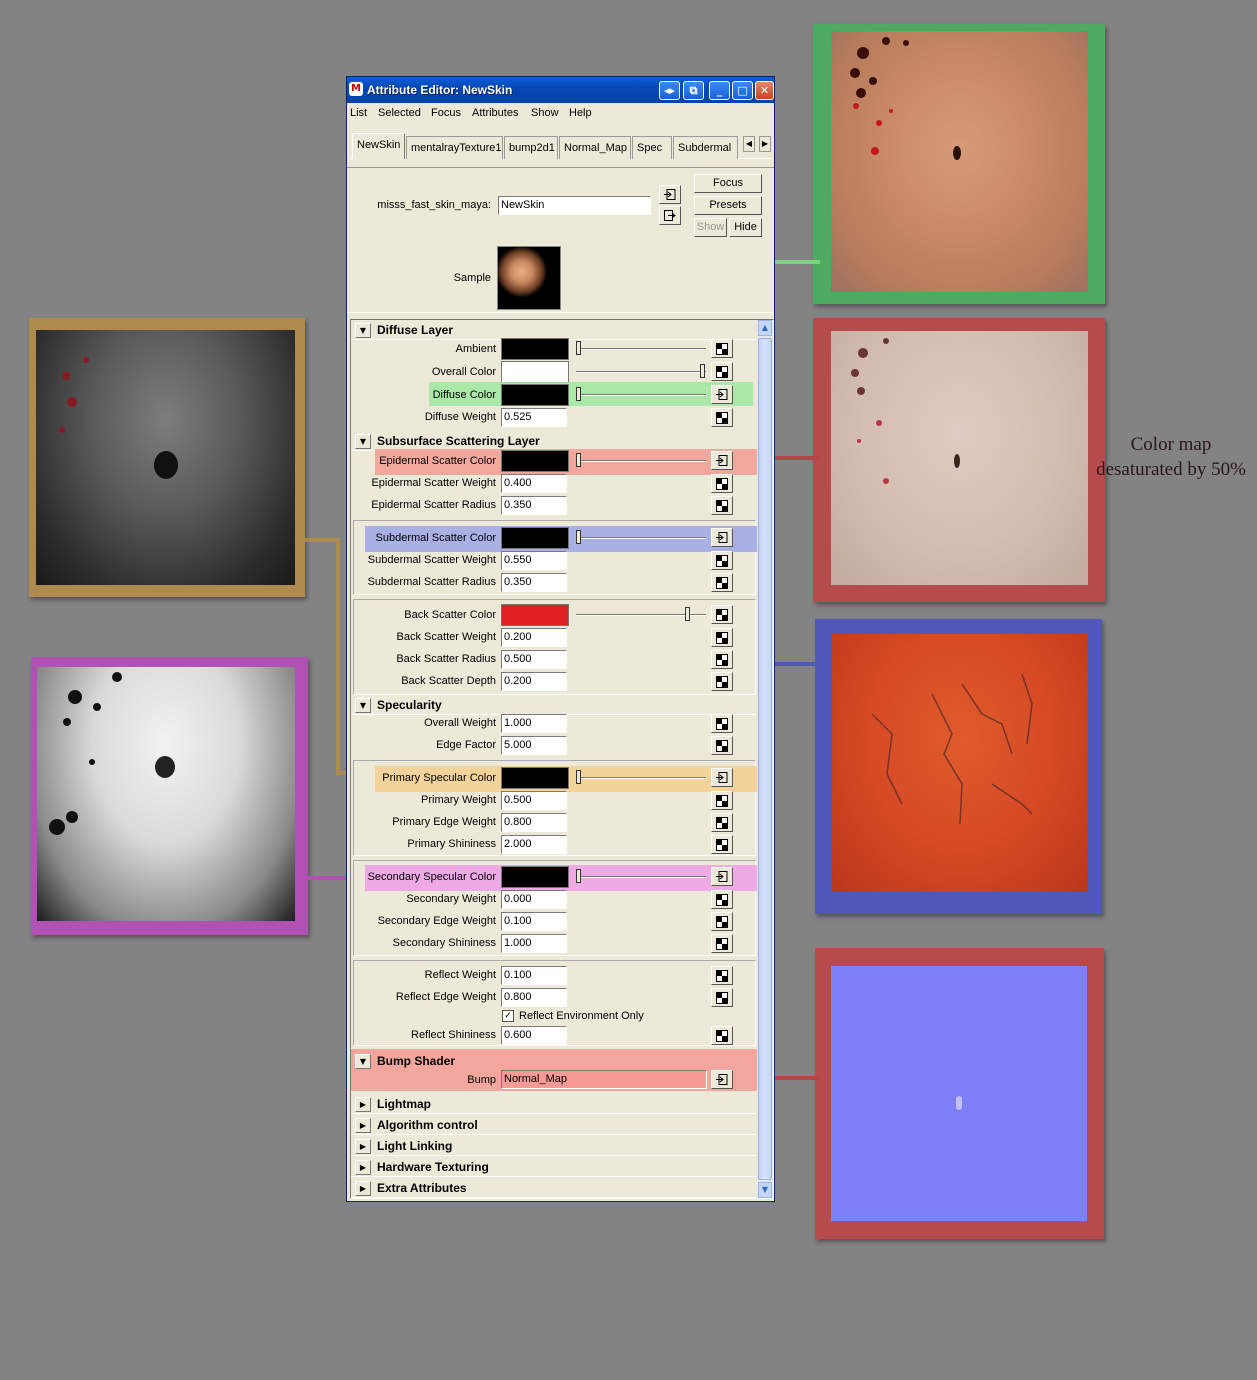 This screenshot has width=1257, height=1380. Describe the element at coordinates (722, 822) in the screenshot. I see `primary-edge-weight-map-icon` at that location.